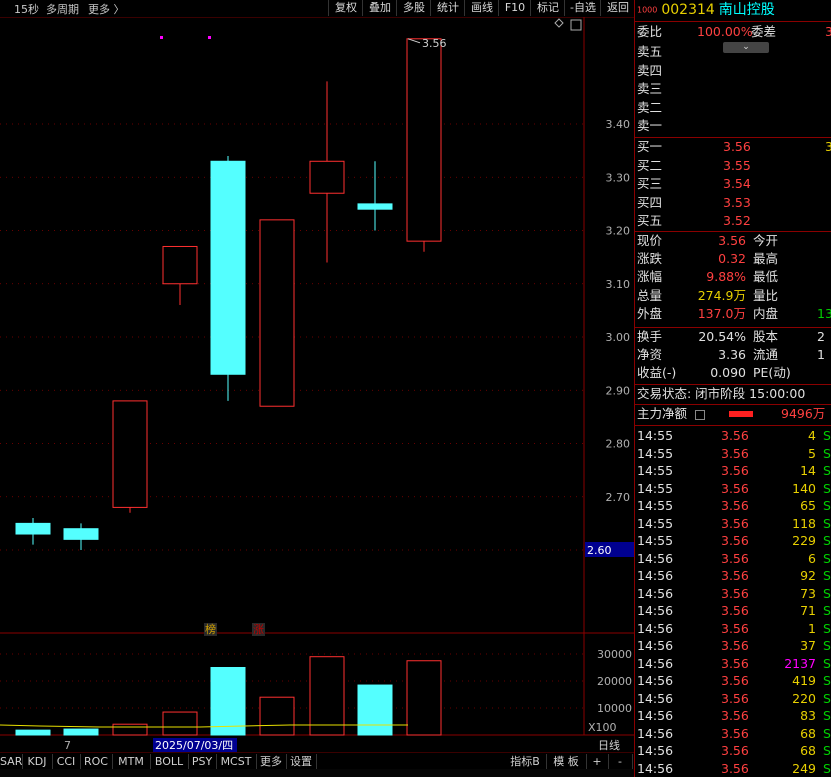  What do you see at coordinates (725, 31) in the screenshot?
I see `wei-bi-value: 100.00%` at bounding box center [725, 31].